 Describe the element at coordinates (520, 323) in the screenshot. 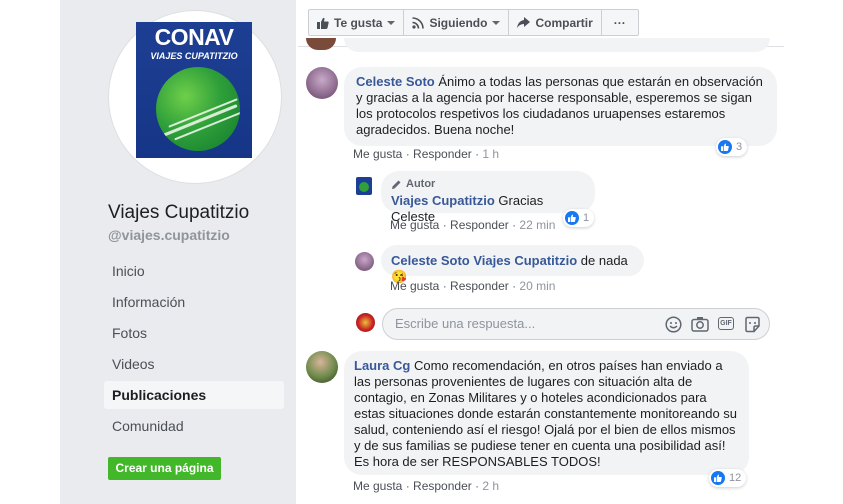

I see `reply-input` at that location.